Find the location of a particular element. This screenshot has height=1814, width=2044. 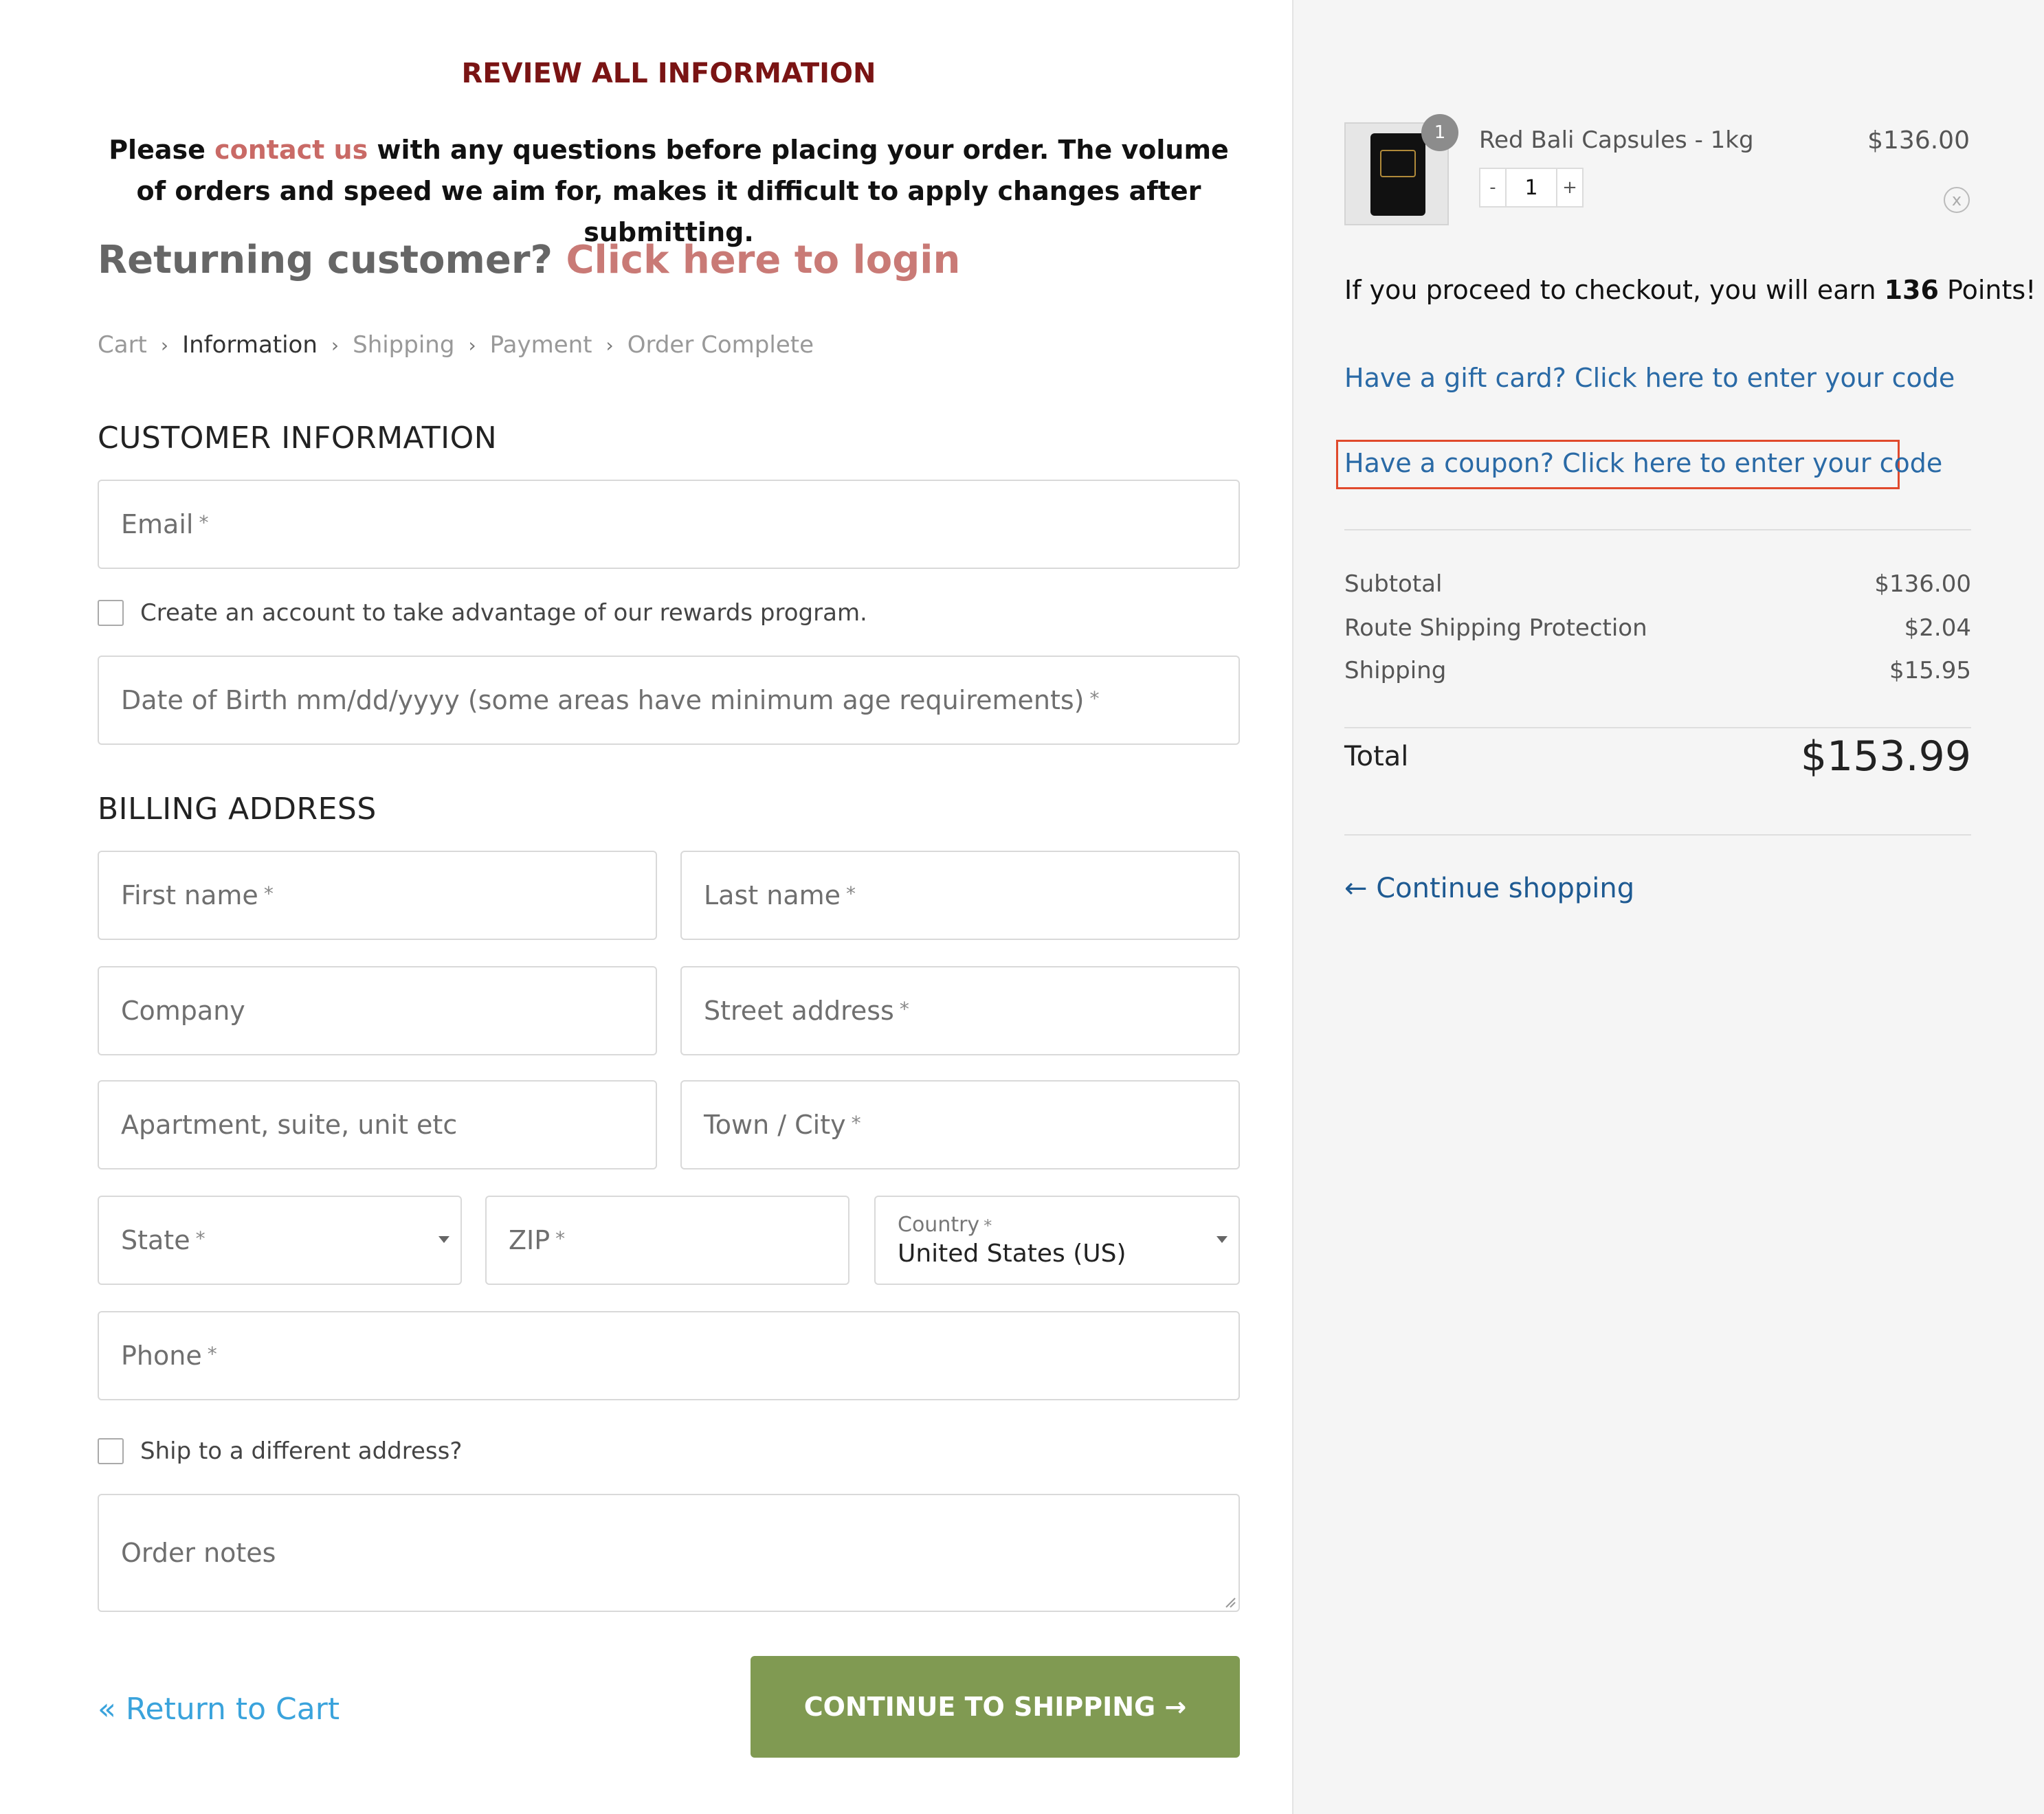

order-notes-placeholder: Order notes is located at coordinates (199, 1553).